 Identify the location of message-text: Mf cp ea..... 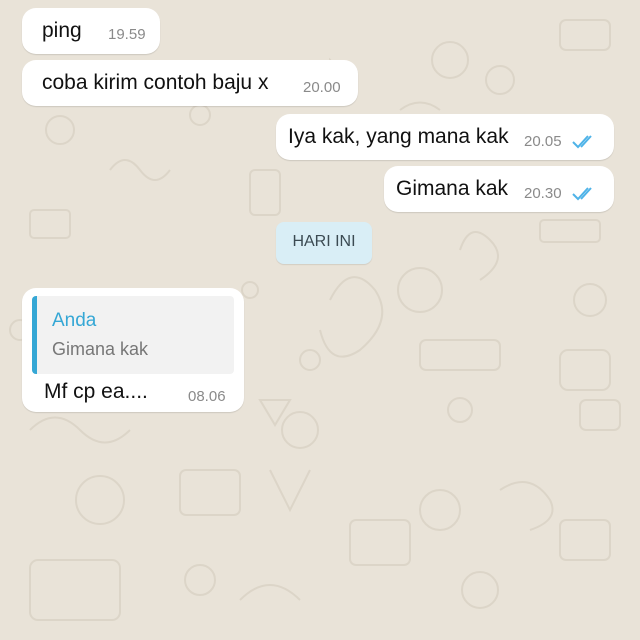
(96, 391).